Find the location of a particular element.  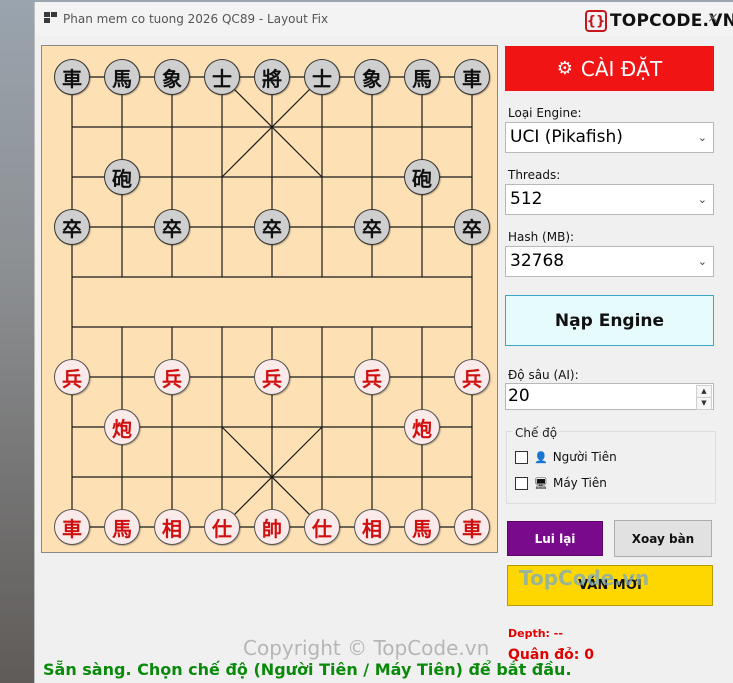

black-piece: 將 is located at coordinates (272, 77).